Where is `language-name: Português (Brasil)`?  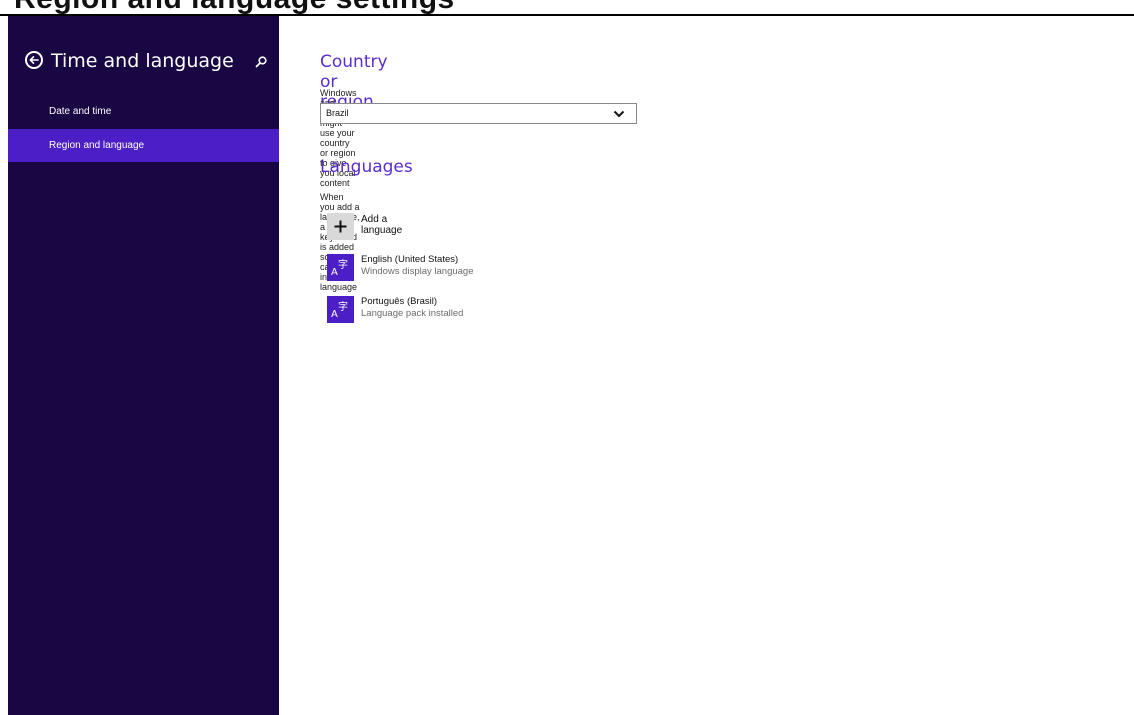
language-name: Português (Brasil) is located at coordinates (399, 301).